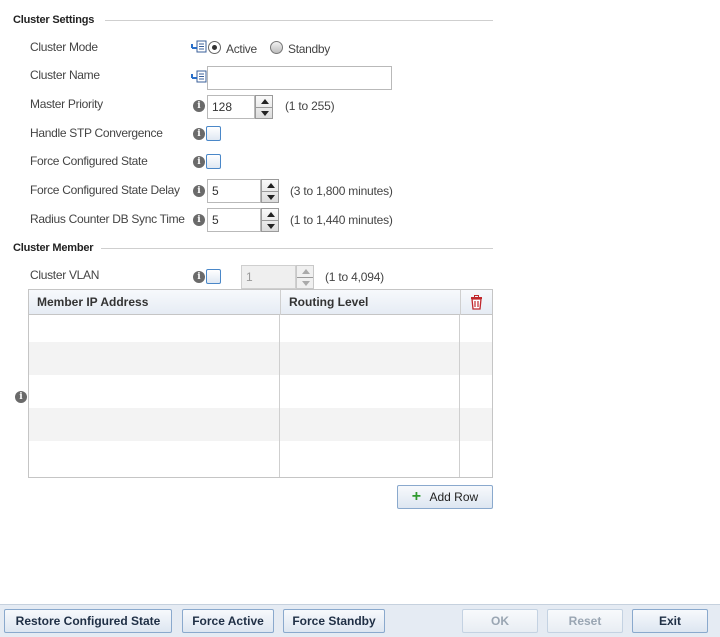 This screenshot has width=720, height=637. I want to click on radius-sync-time-stepper, so click(270, 220).